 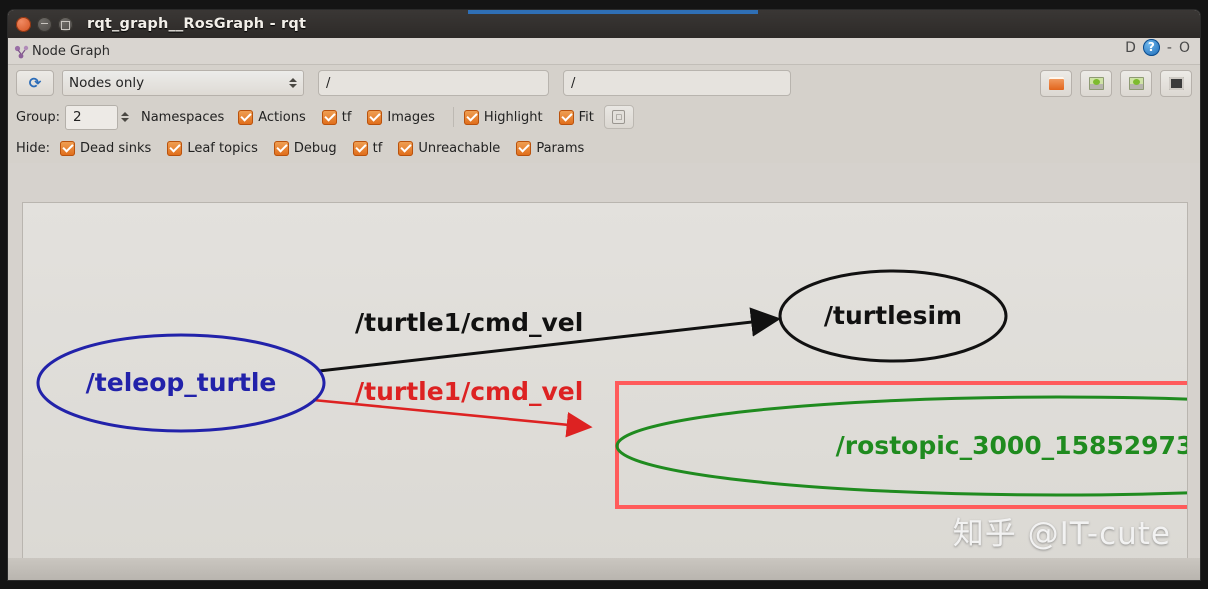 What do you see at coordinates (107, 83) in the screenshot?
I see `graph-mode-value: Nodes only` at bounding box center [107, 83].